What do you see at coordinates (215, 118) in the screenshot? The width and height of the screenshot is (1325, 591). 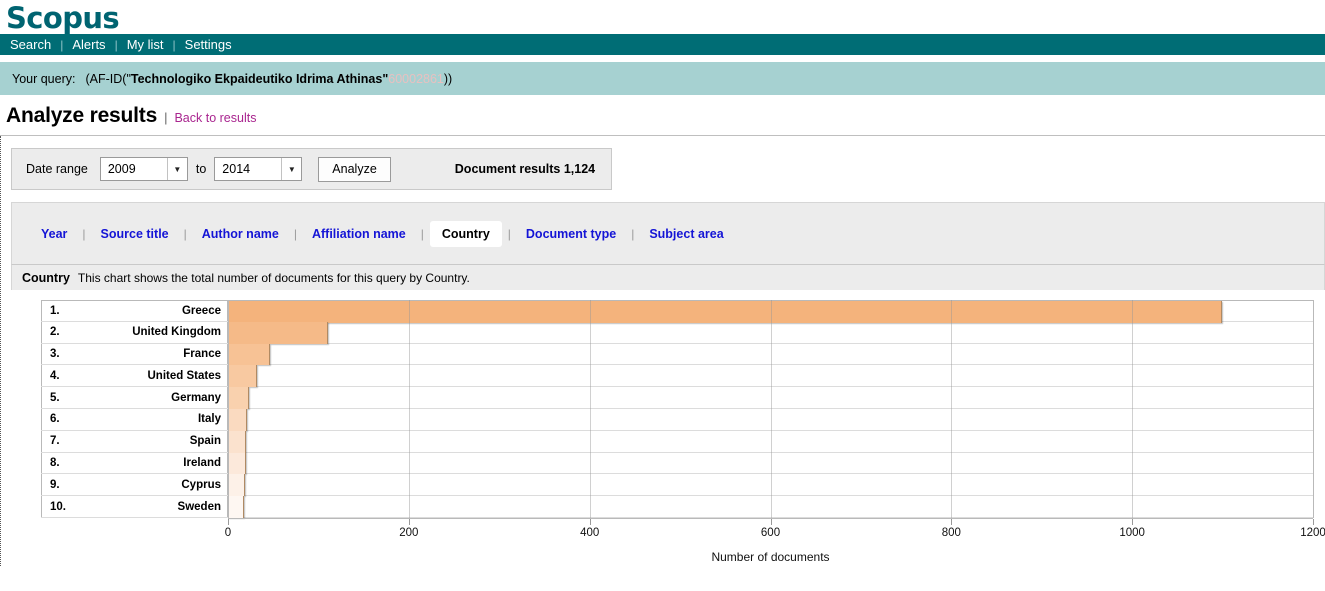 I see `back-to-results-link: Back to results` at bounding box center [215, 118].